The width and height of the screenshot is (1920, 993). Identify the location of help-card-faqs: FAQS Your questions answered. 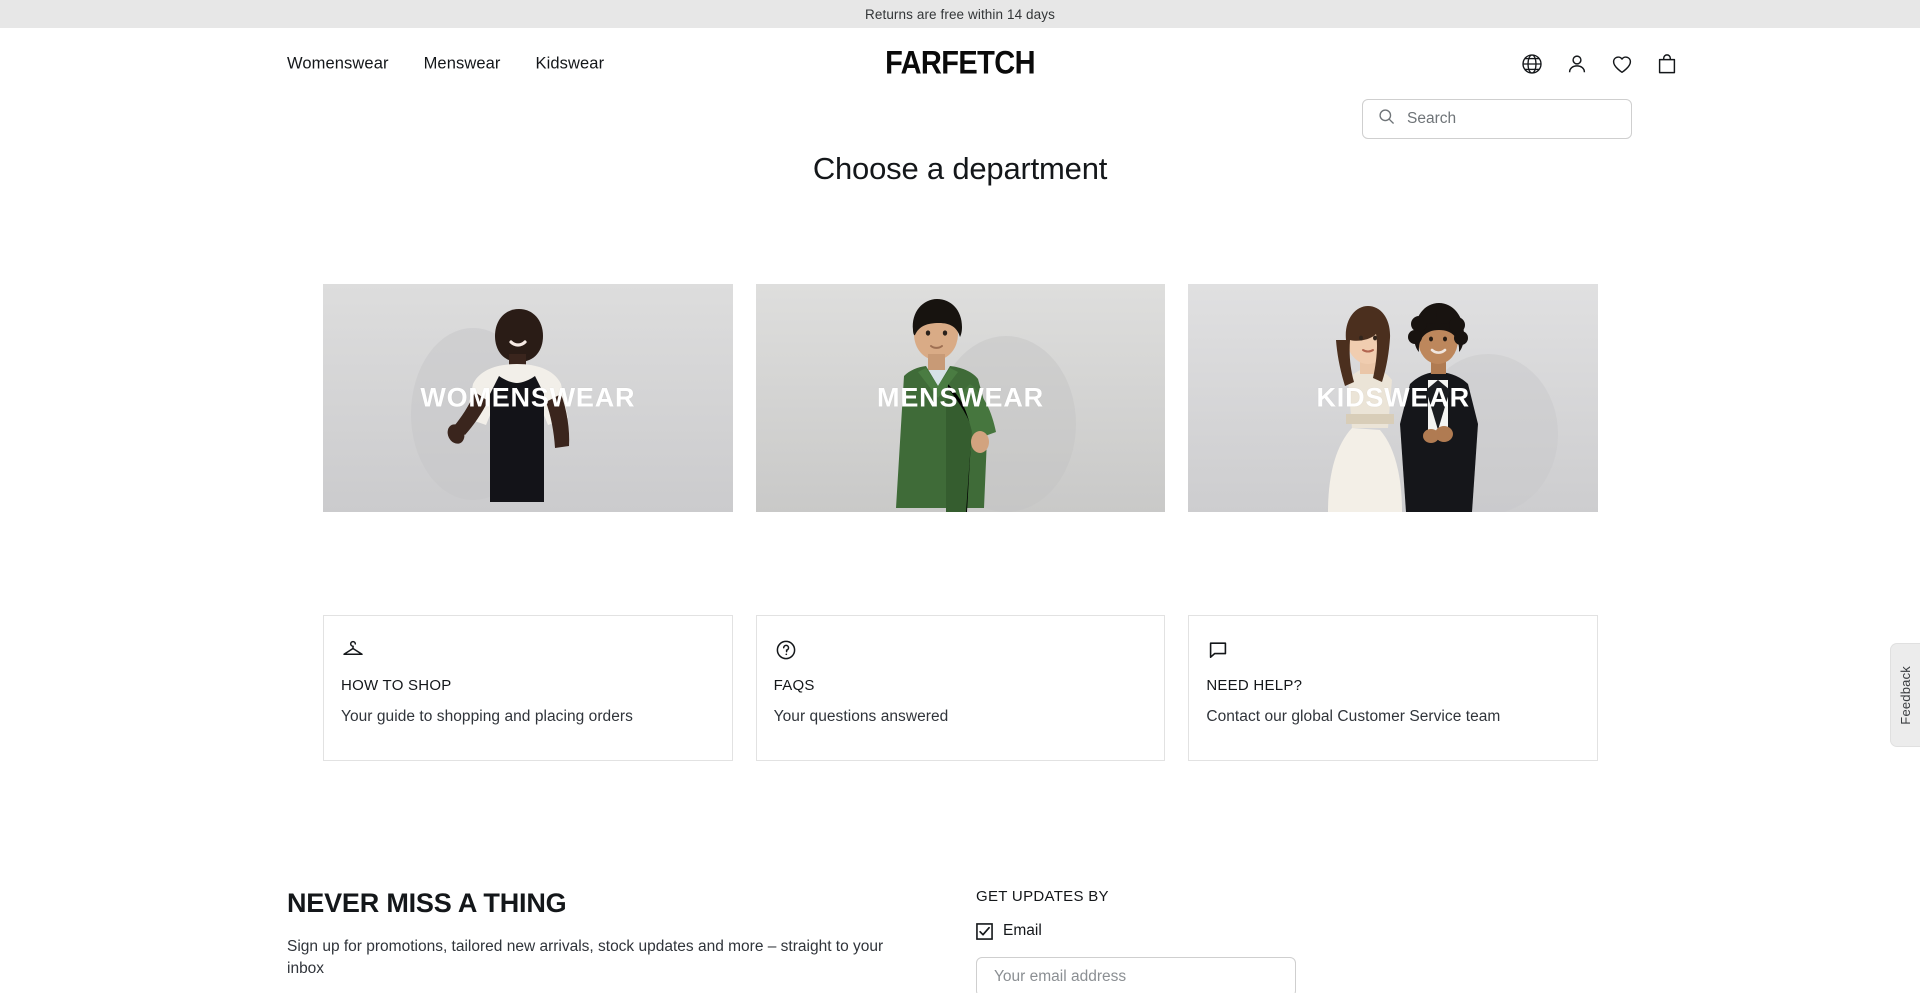
(960, 688).